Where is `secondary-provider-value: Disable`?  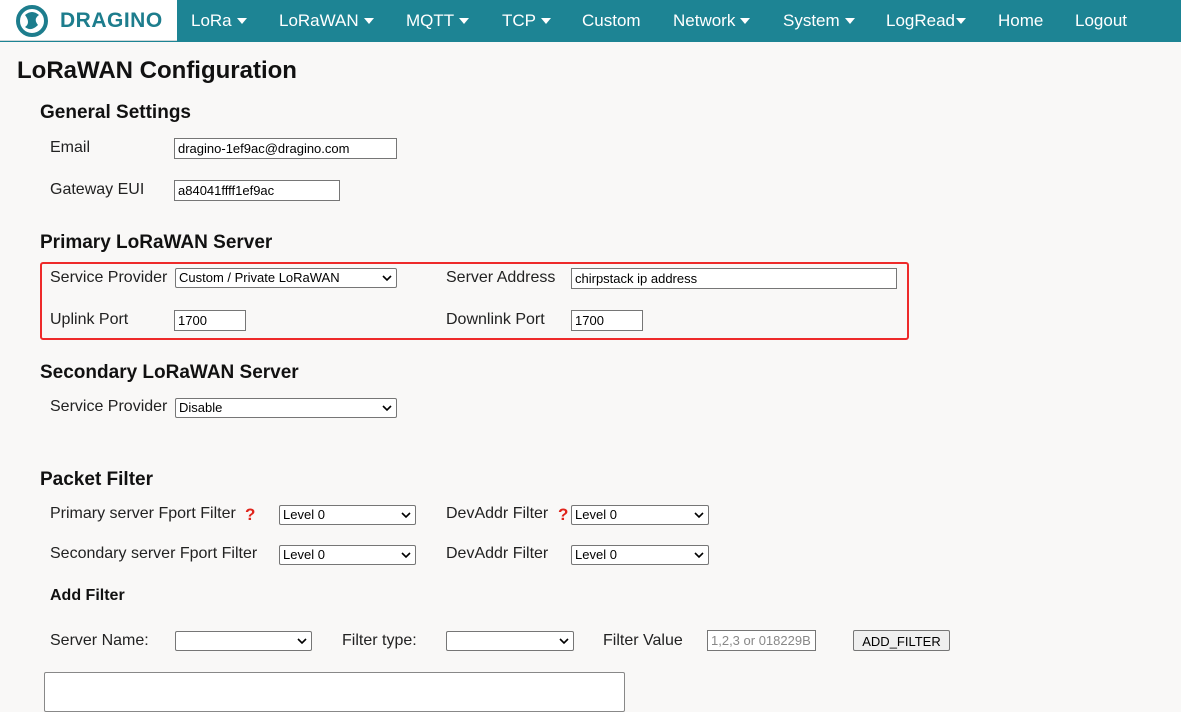
secondary-provider-value: Disable is located at coordinates (201, 407).